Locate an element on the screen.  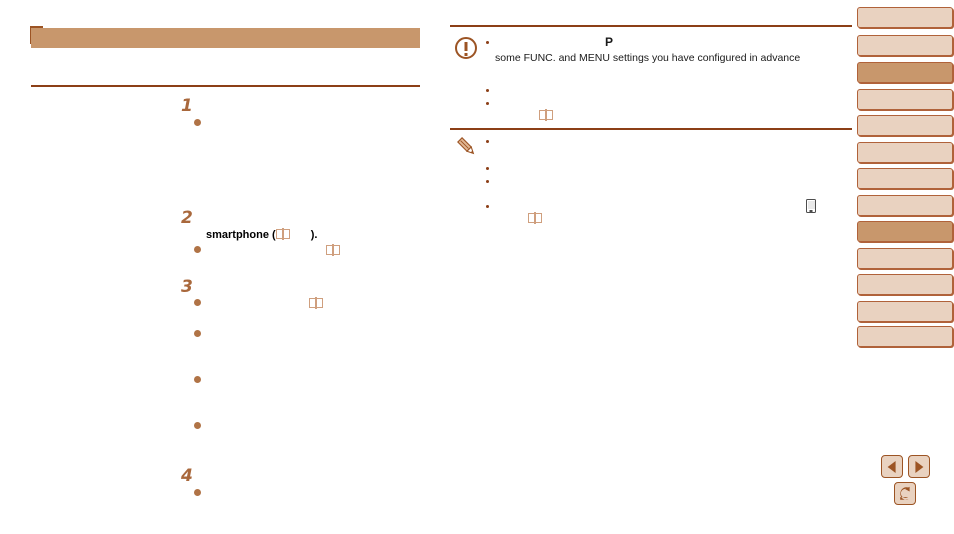
note-bullet-4-marker is located at coordinates (487, 206).